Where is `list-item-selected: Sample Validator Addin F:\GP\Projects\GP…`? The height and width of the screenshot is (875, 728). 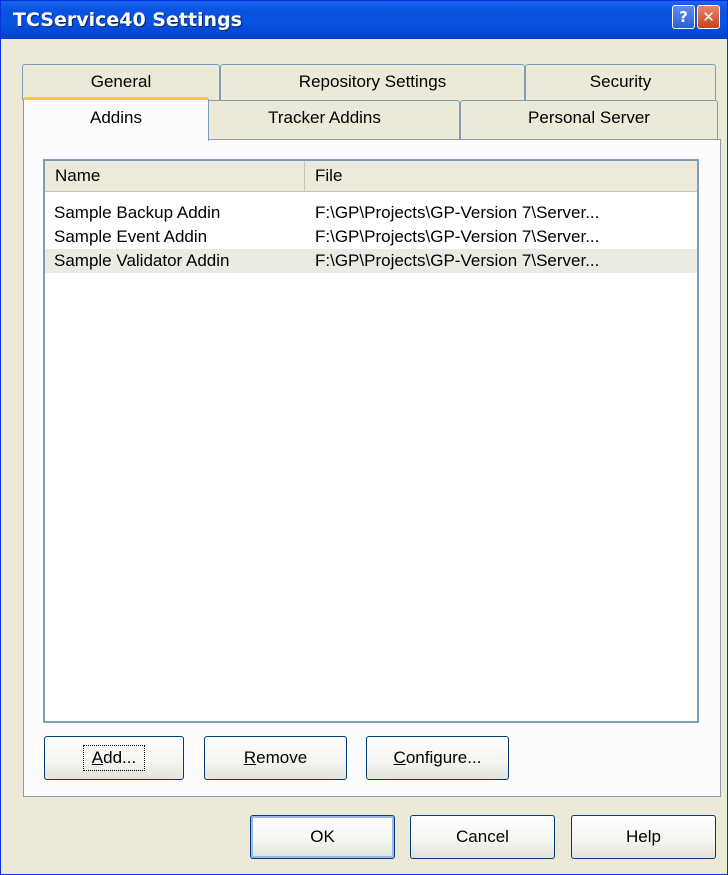
list-item-selected: Sample Validator Addin F:\GP\Projects\GP… is located at coordinates (371, 261).